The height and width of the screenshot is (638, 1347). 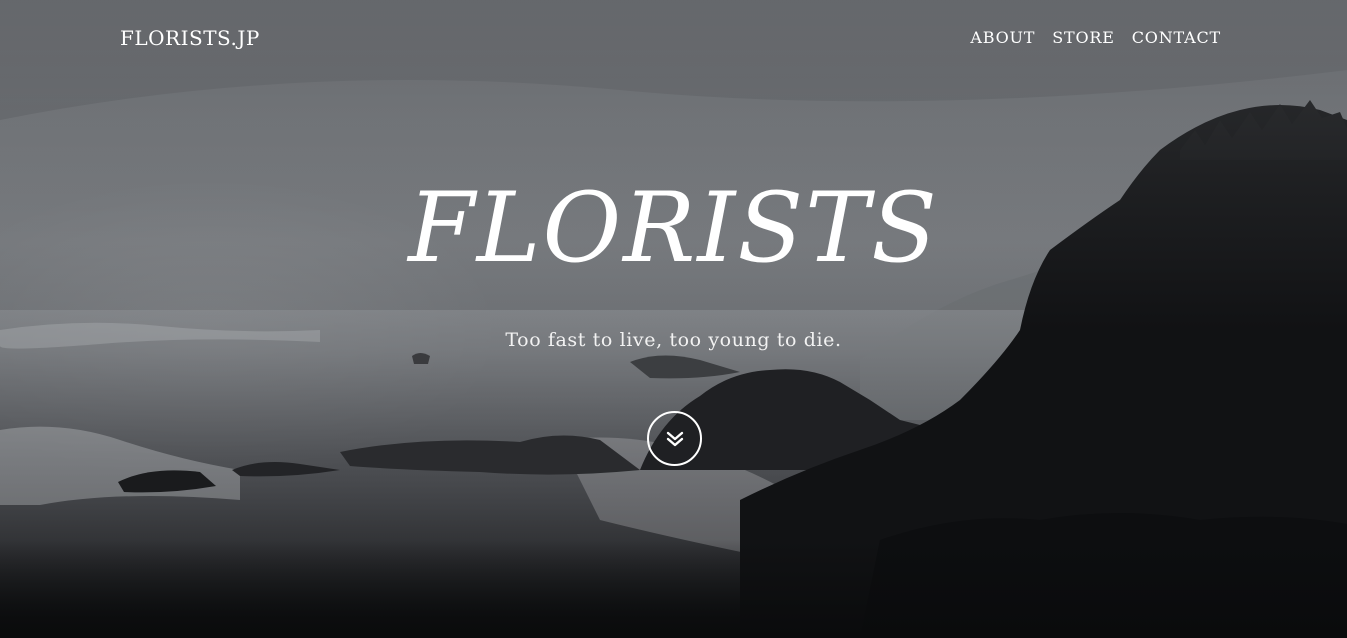 I want to click on main-nav: ABOUT STORE CONTACT, so click(x=1095, y=37).